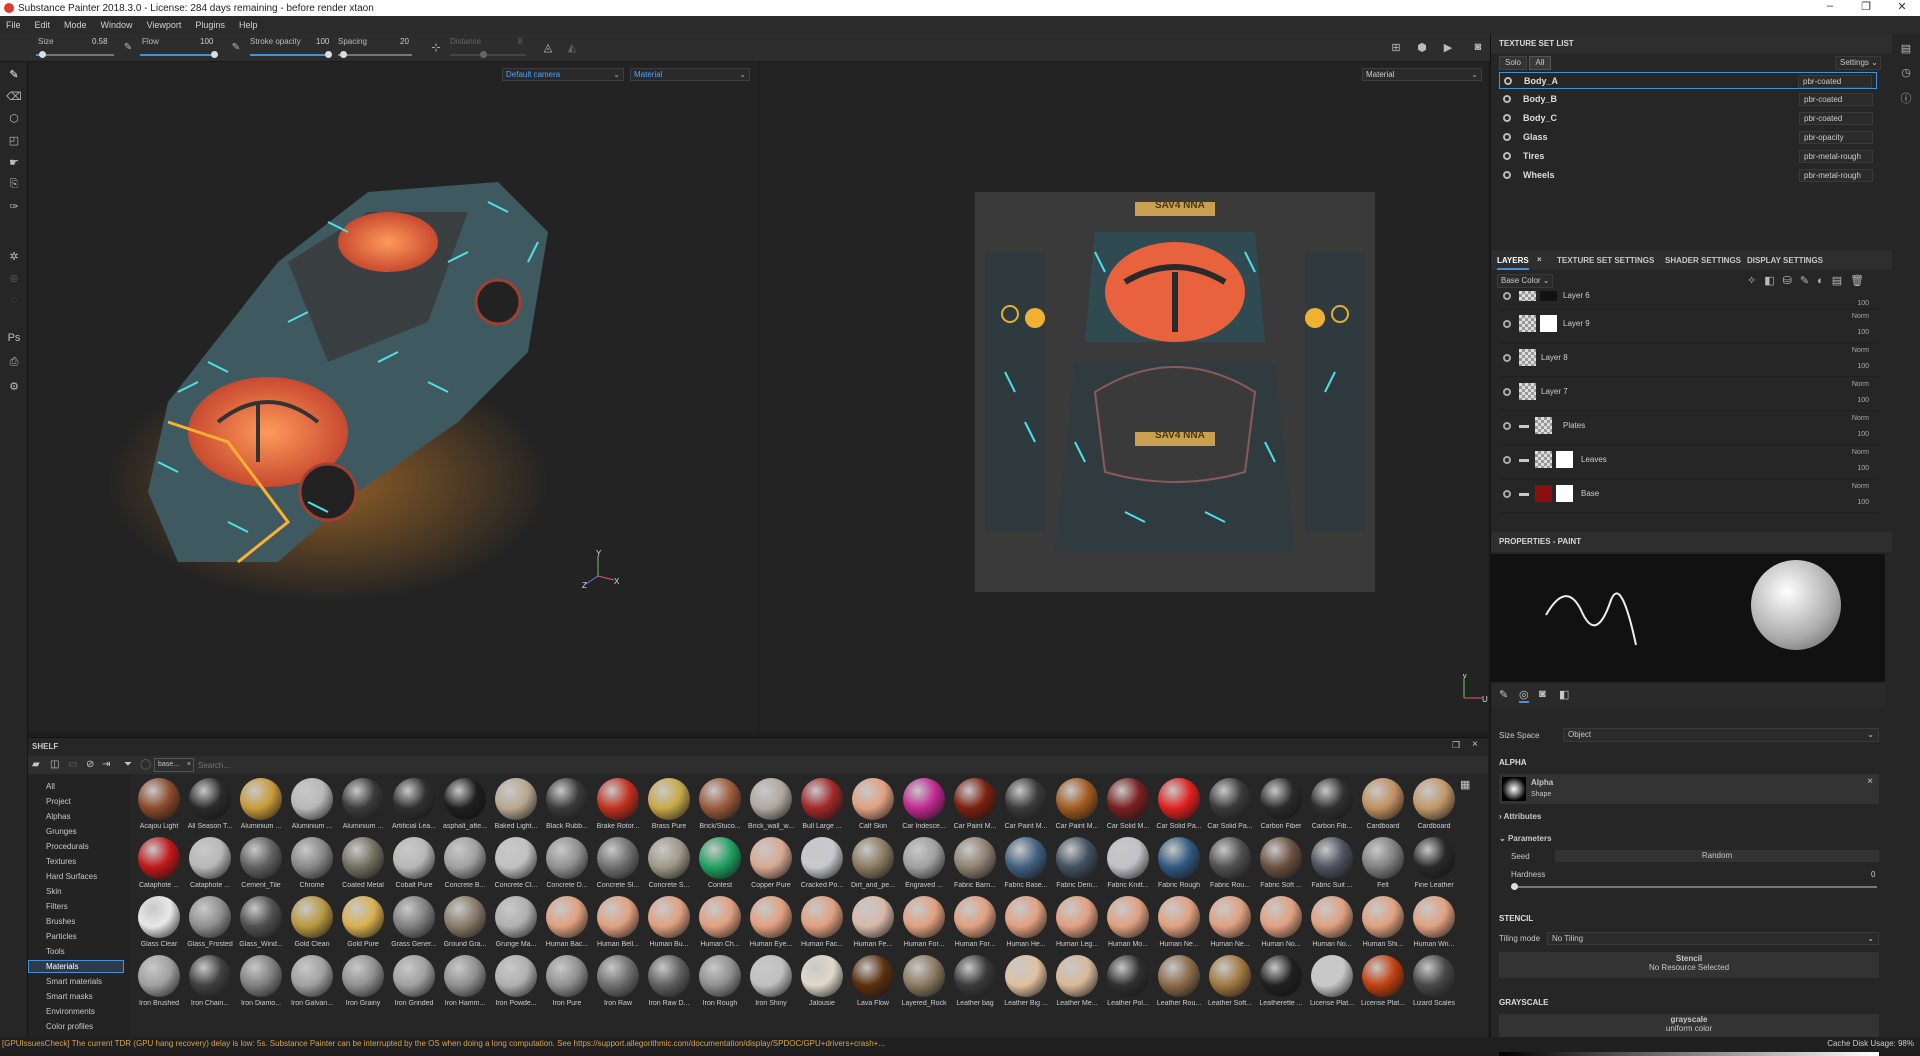  Describe the element at coordinates (1713, 938) in the screenshot. I see `tiling-mode-dropdown: No Tiling ⌄` at that location.